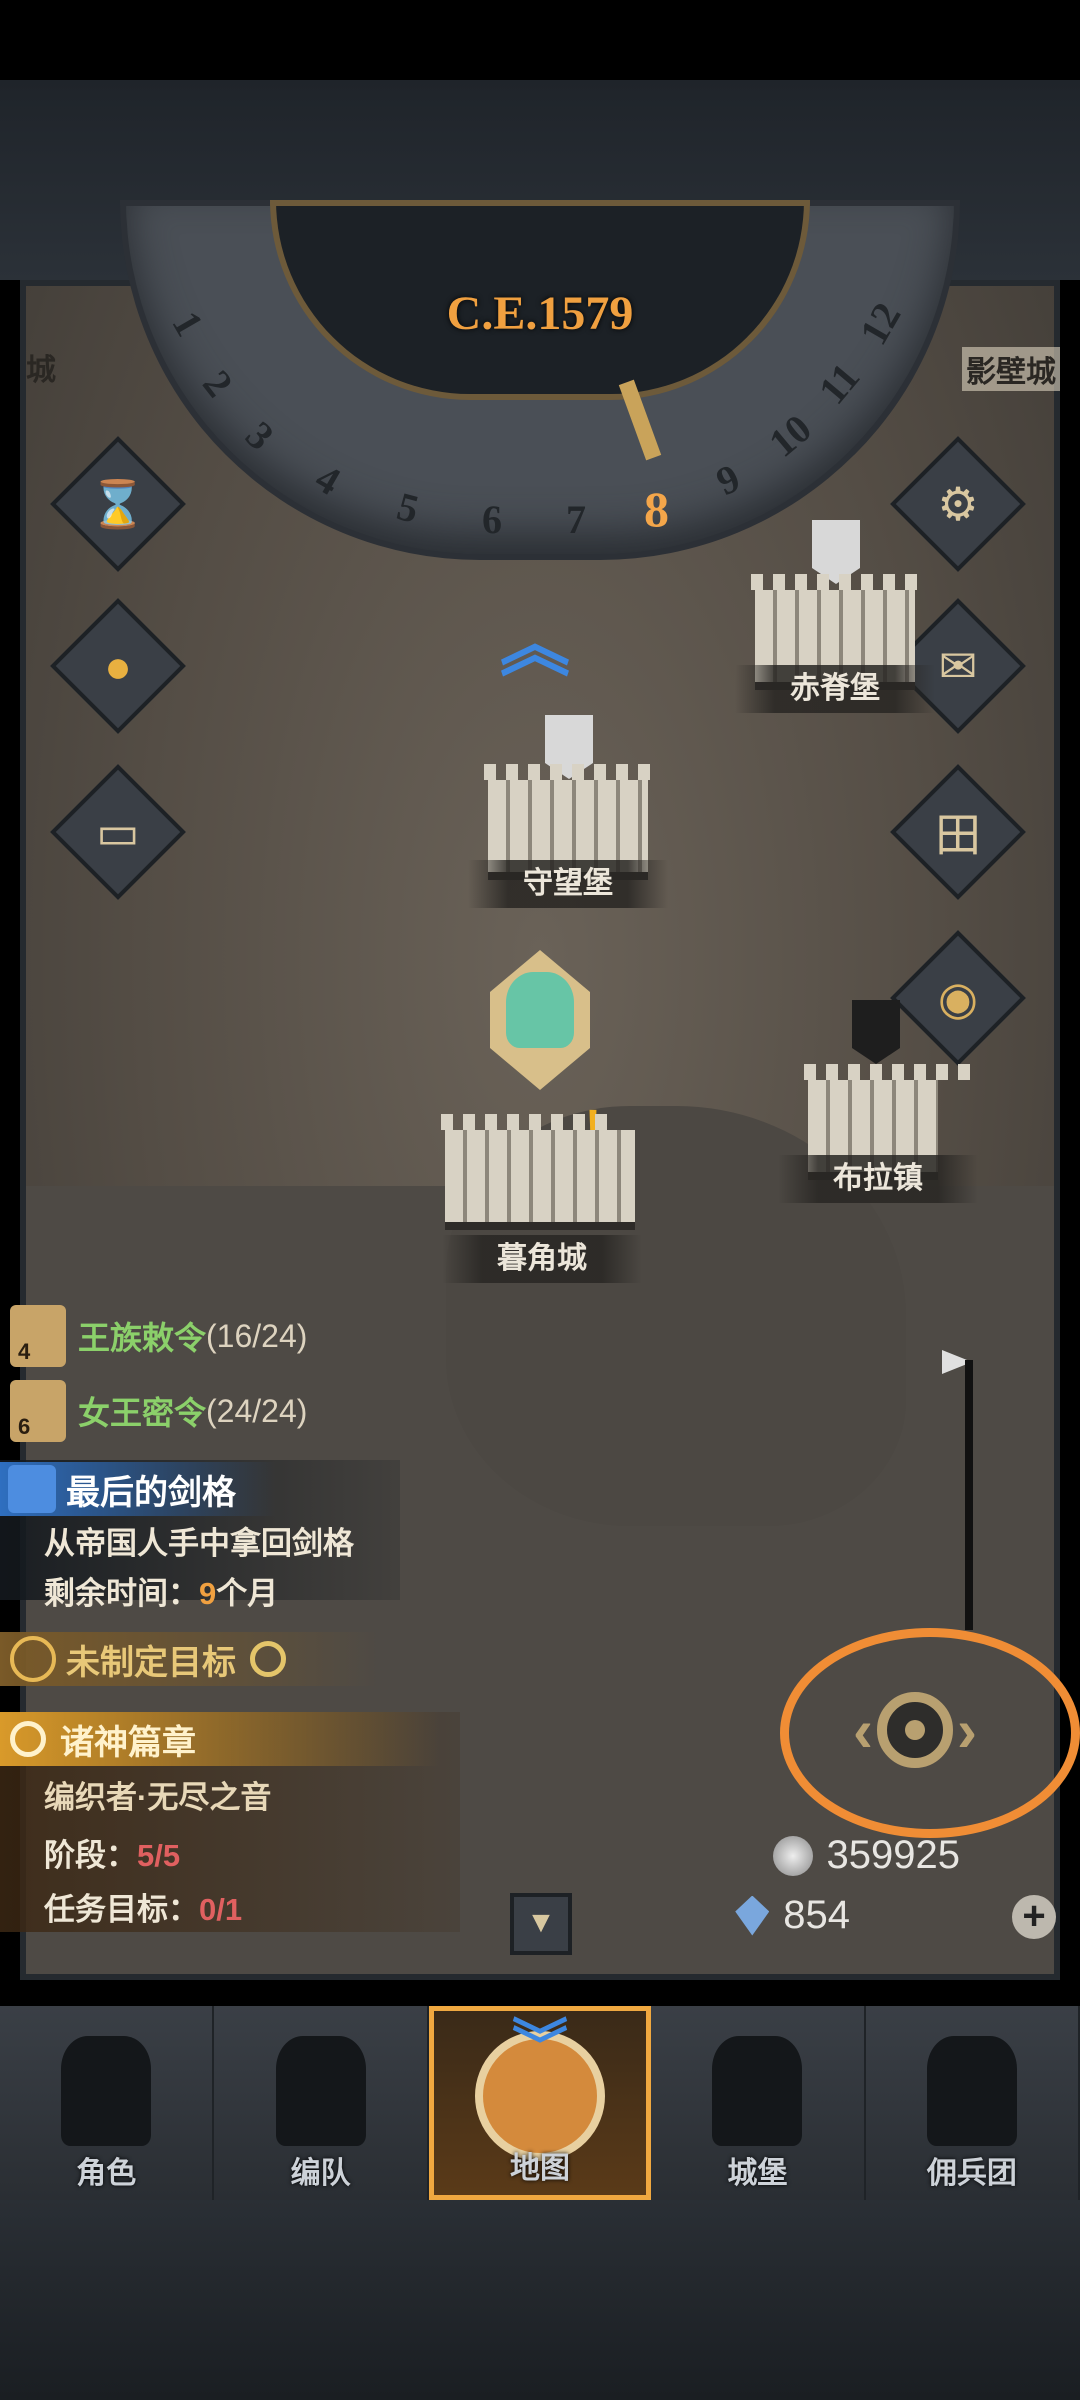  I want to click on gem-resource: 854, so click(792, 1915).